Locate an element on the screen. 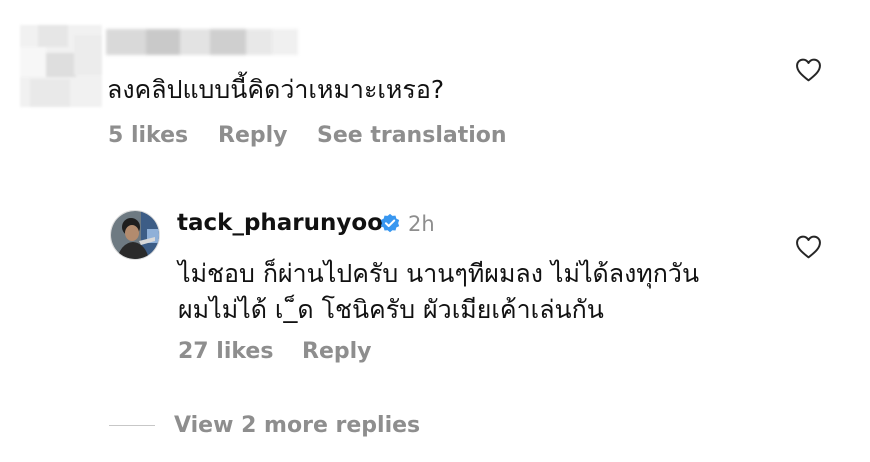 This screenshot has width=870, height=462. reply-timestamp: 2h is located at coordinates (421, 224).